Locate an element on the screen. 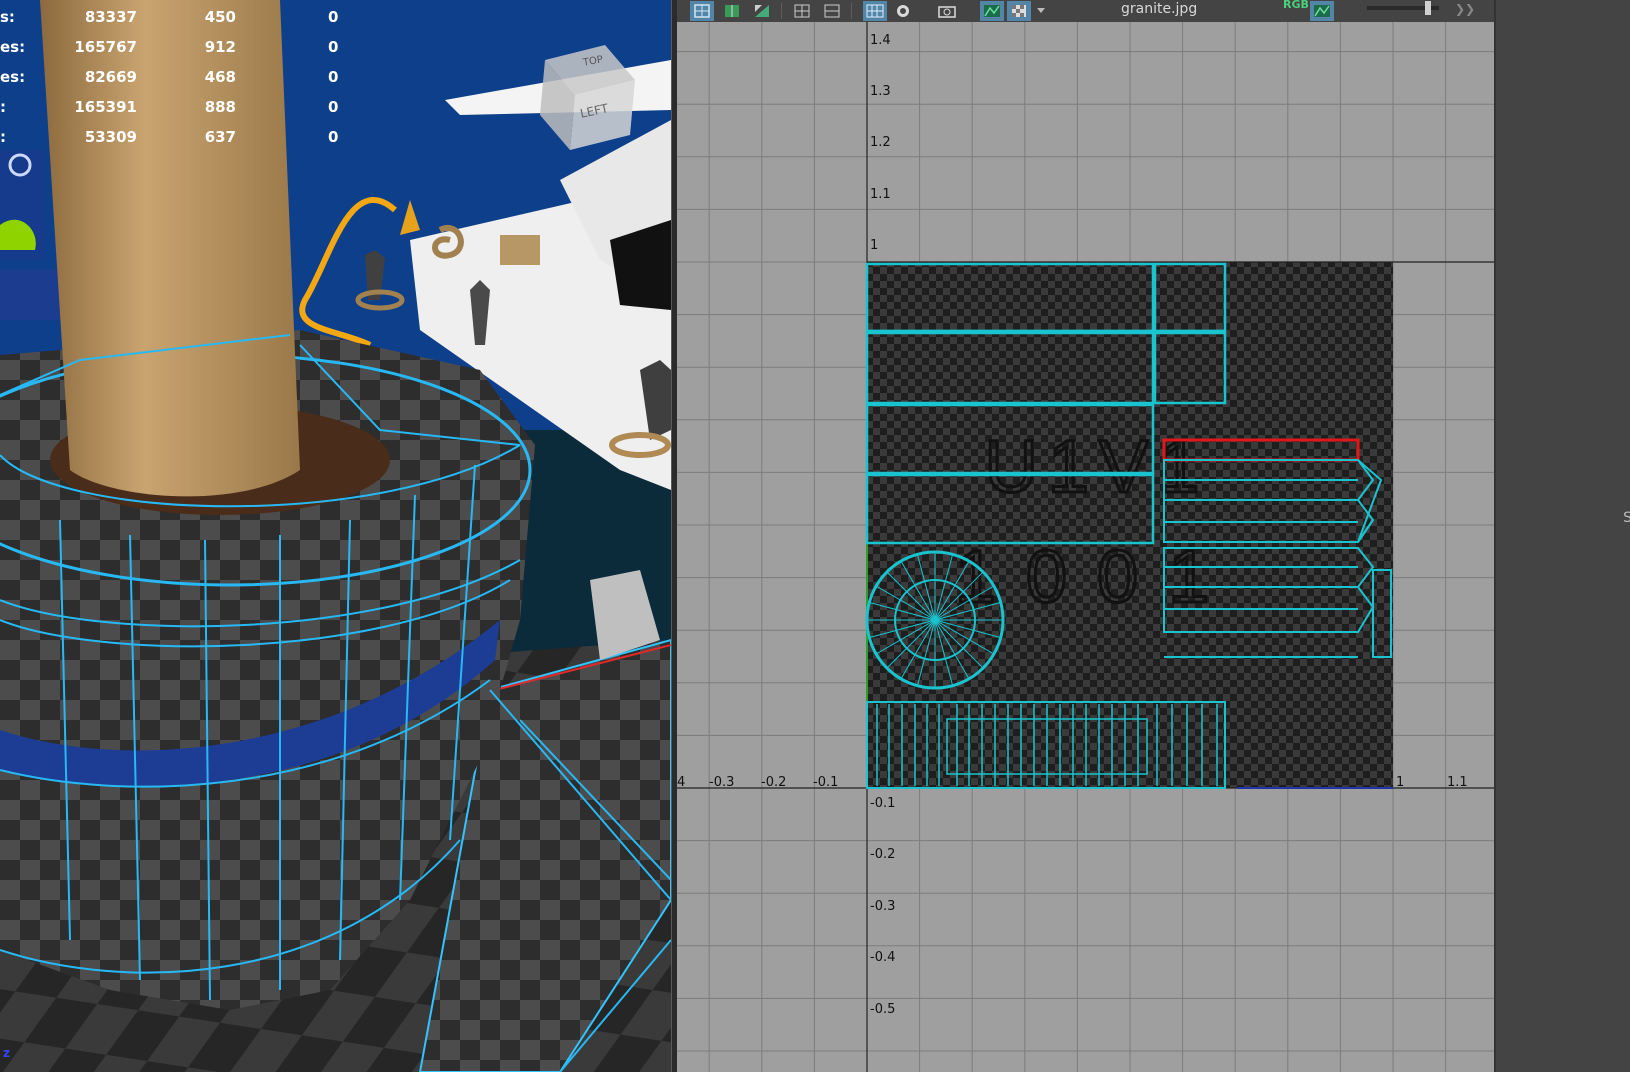  uv-y-tick: 1 is located at coordinates (874, 245).